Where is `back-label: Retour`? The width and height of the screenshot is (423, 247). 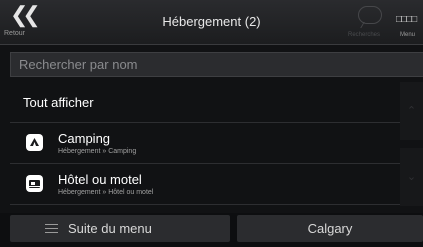
back-label: Retour is located at coordinates (15, 33).